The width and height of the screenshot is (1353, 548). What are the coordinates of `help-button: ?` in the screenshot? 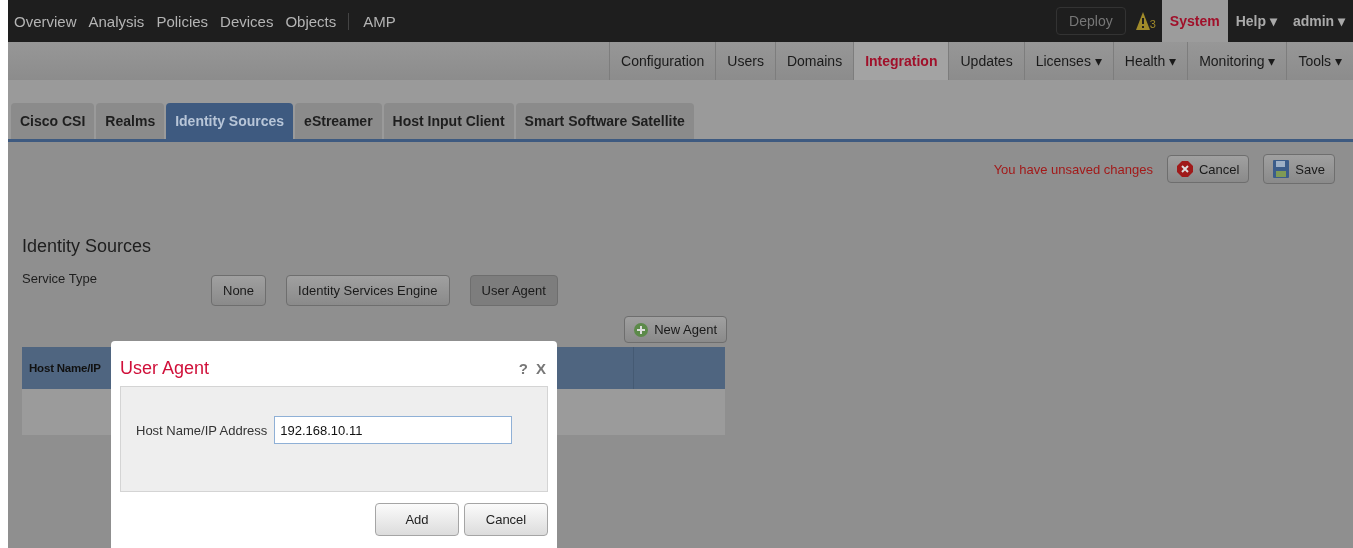 It's located at (523, 368).